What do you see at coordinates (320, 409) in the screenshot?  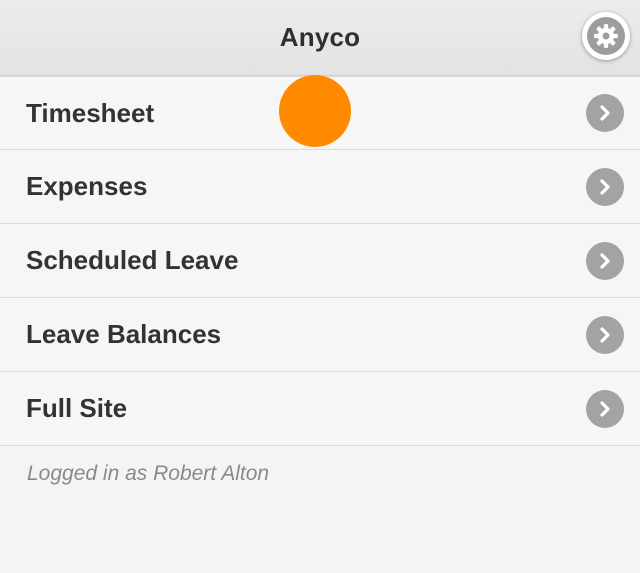 I see `menu-item-full-site: Full Site` at bounding box center [320, 409].